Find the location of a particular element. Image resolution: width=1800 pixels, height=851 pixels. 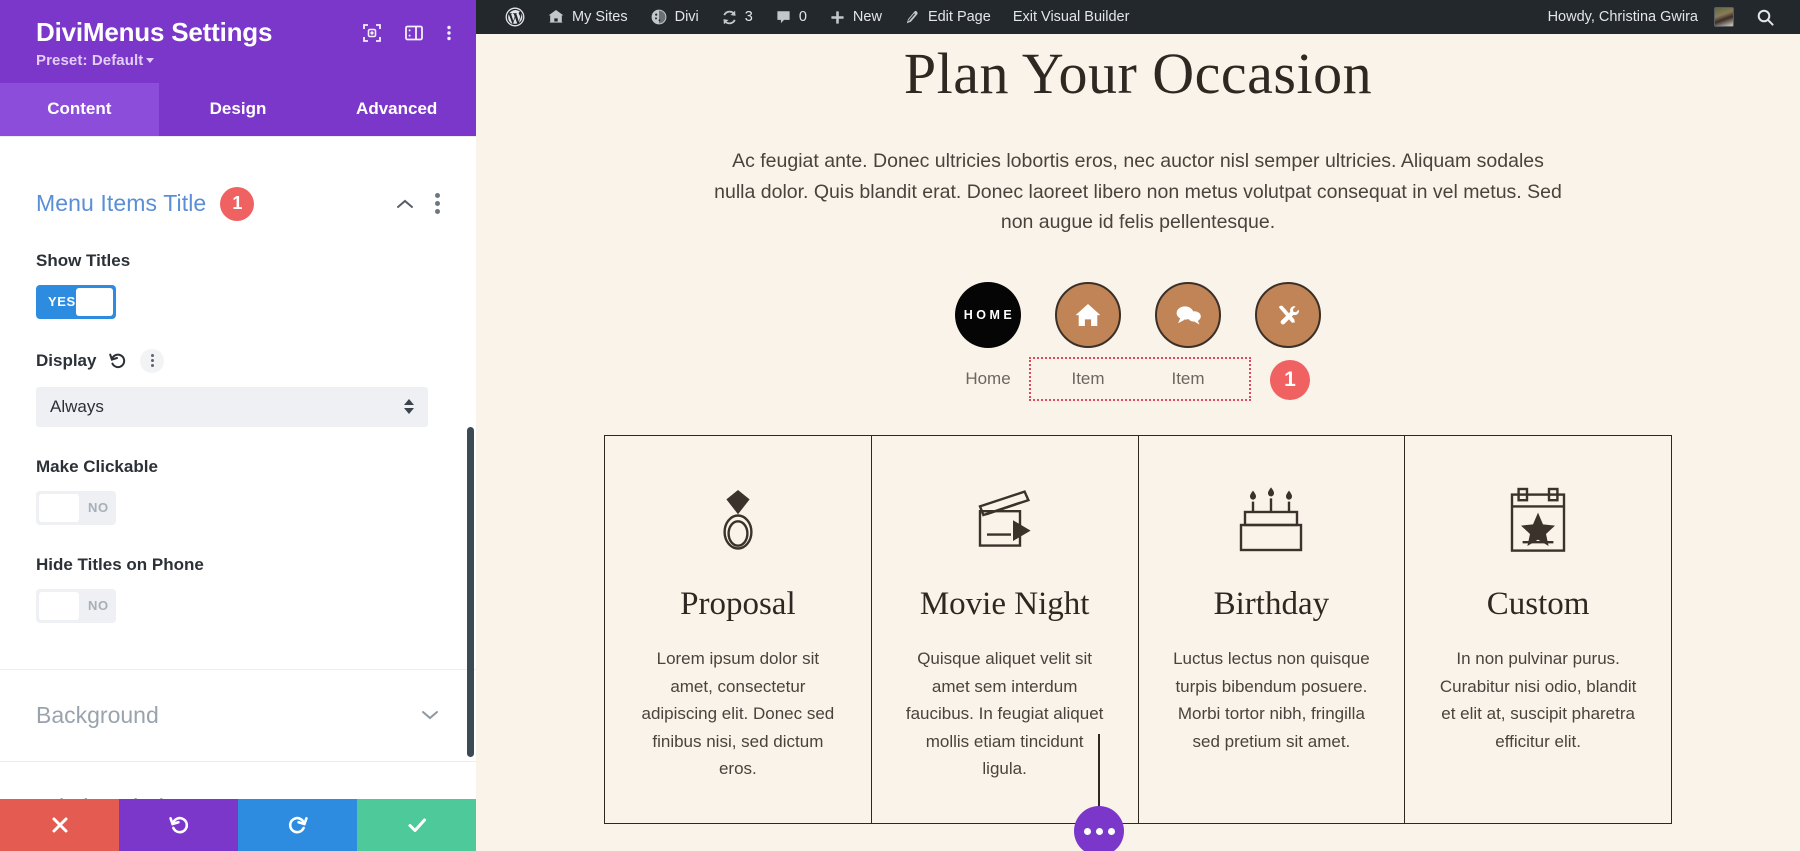

panel-footer is located at coordinates (238, 825).